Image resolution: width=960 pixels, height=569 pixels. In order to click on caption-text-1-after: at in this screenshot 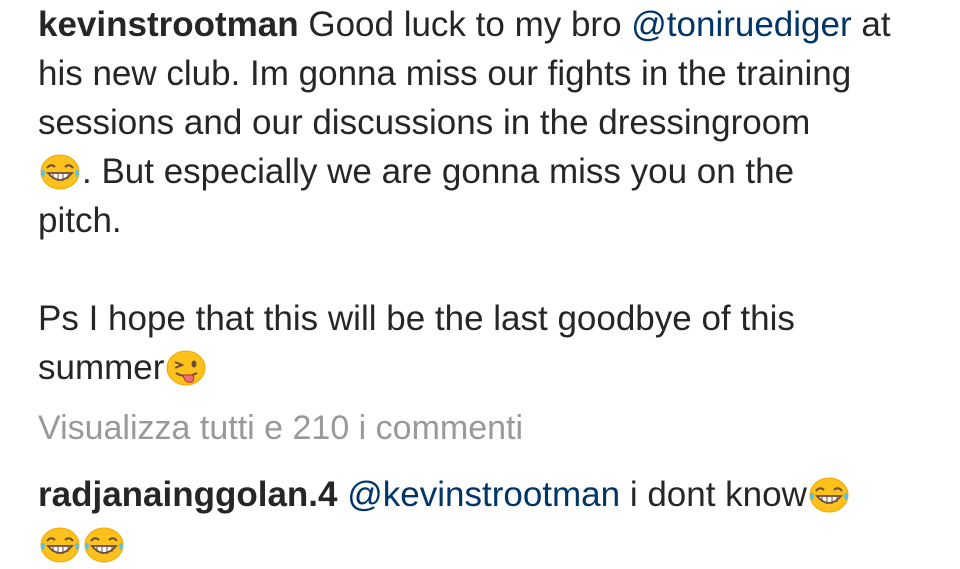, I will do `click(871, 24)`.